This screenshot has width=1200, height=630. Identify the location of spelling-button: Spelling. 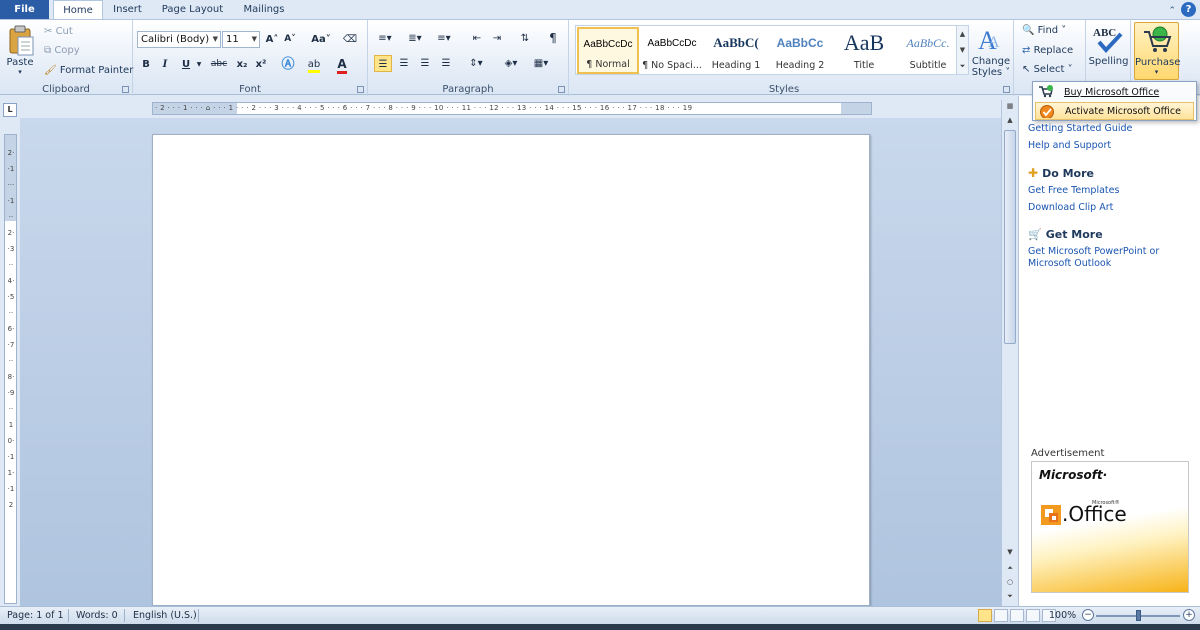
(1108, 61).